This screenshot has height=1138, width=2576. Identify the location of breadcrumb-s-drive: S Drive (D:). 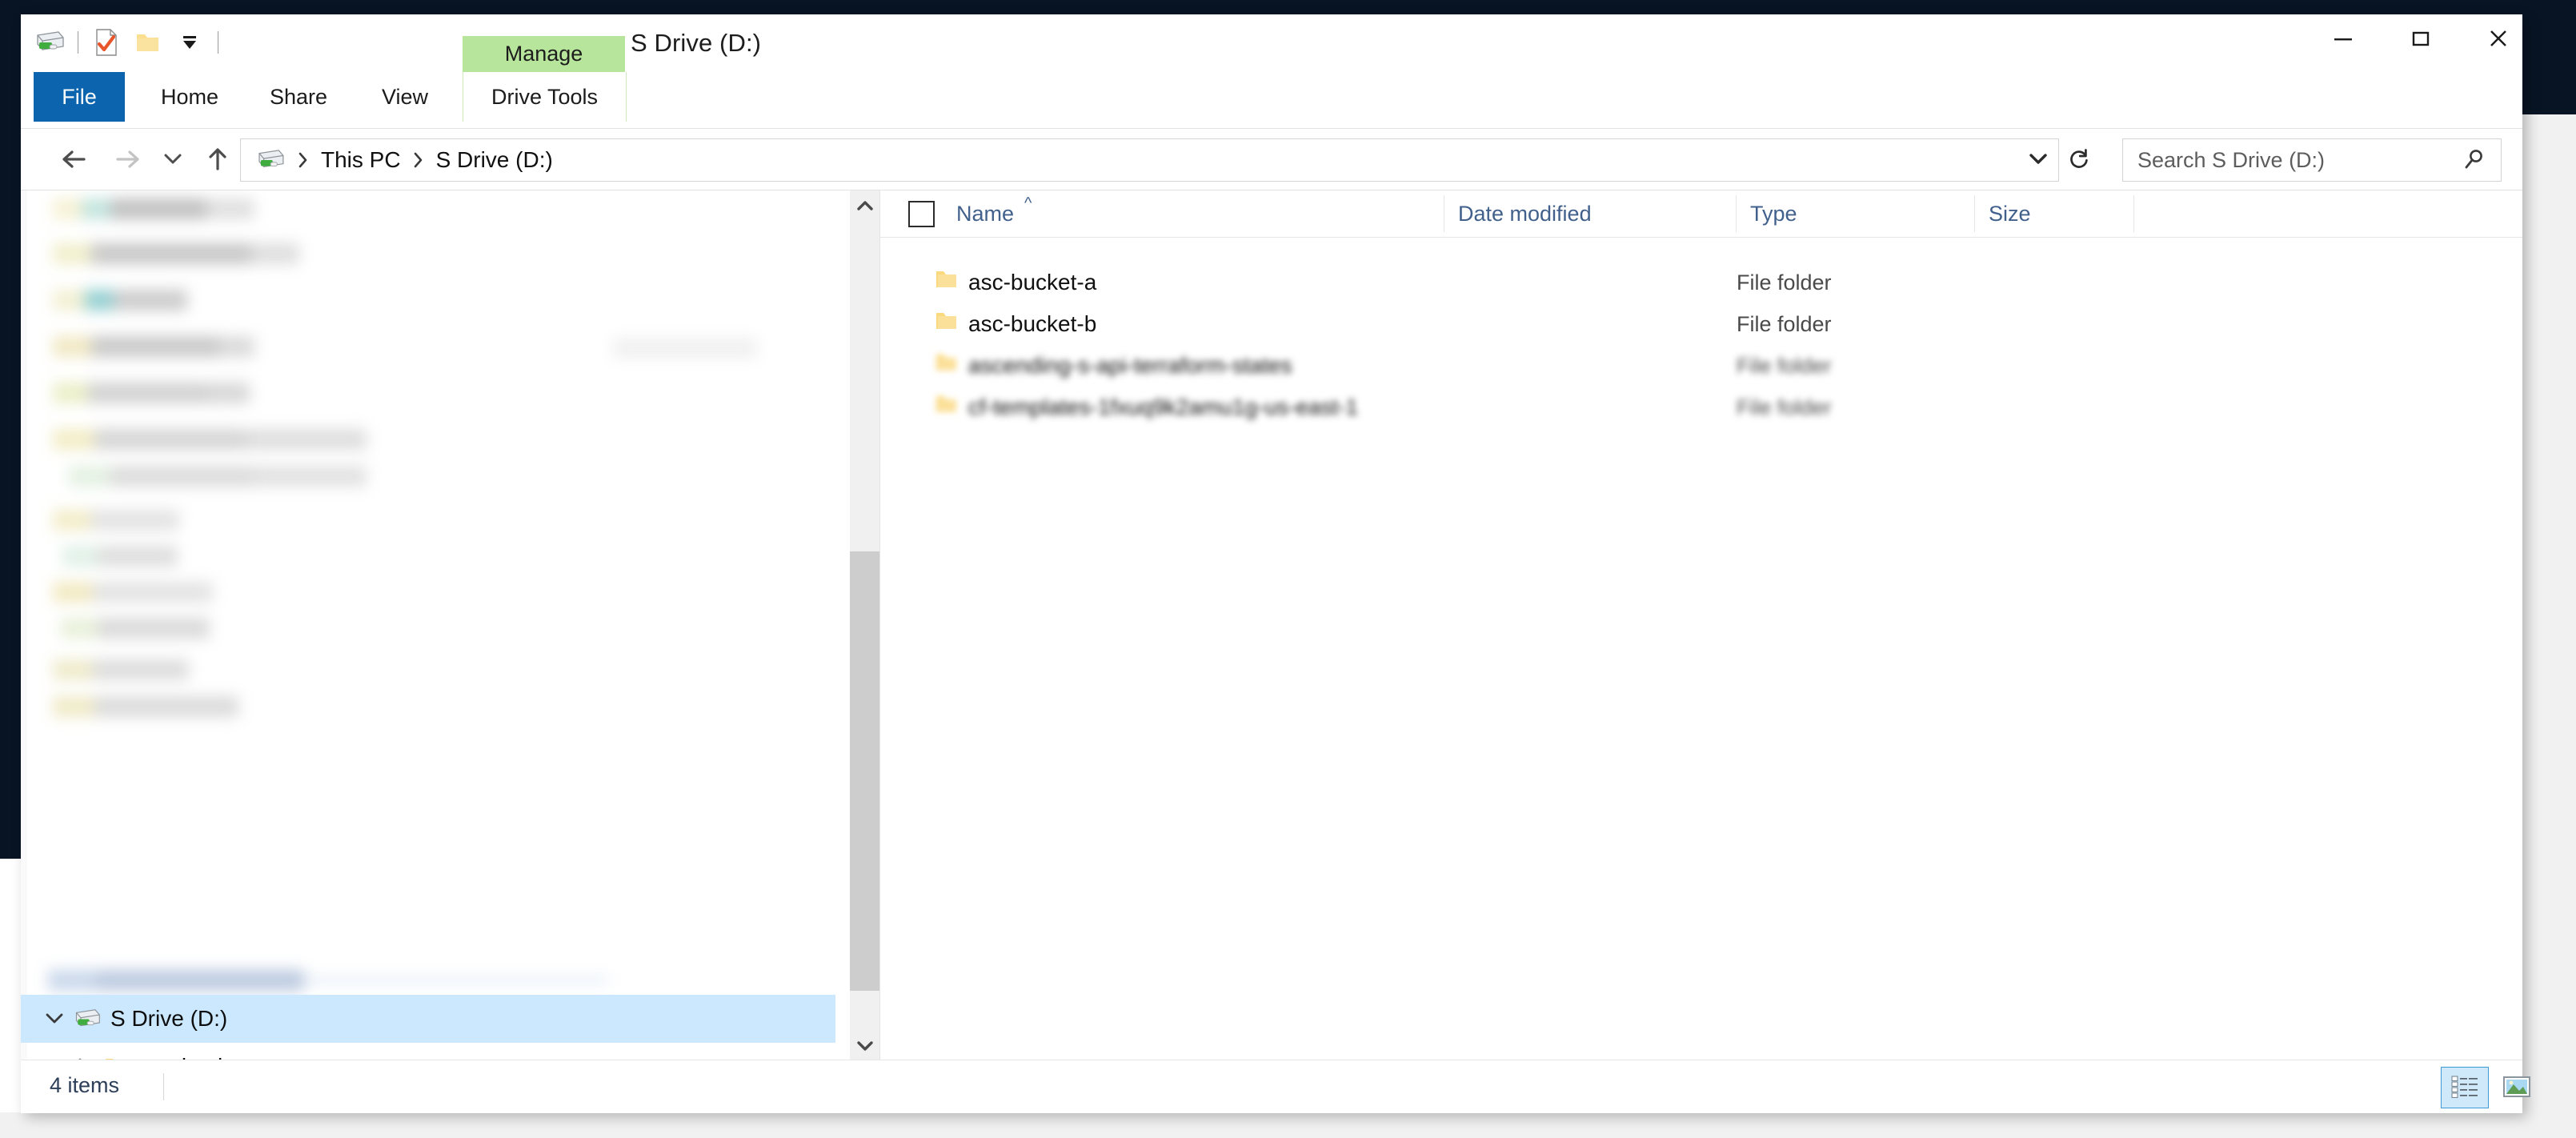
(495, 160).